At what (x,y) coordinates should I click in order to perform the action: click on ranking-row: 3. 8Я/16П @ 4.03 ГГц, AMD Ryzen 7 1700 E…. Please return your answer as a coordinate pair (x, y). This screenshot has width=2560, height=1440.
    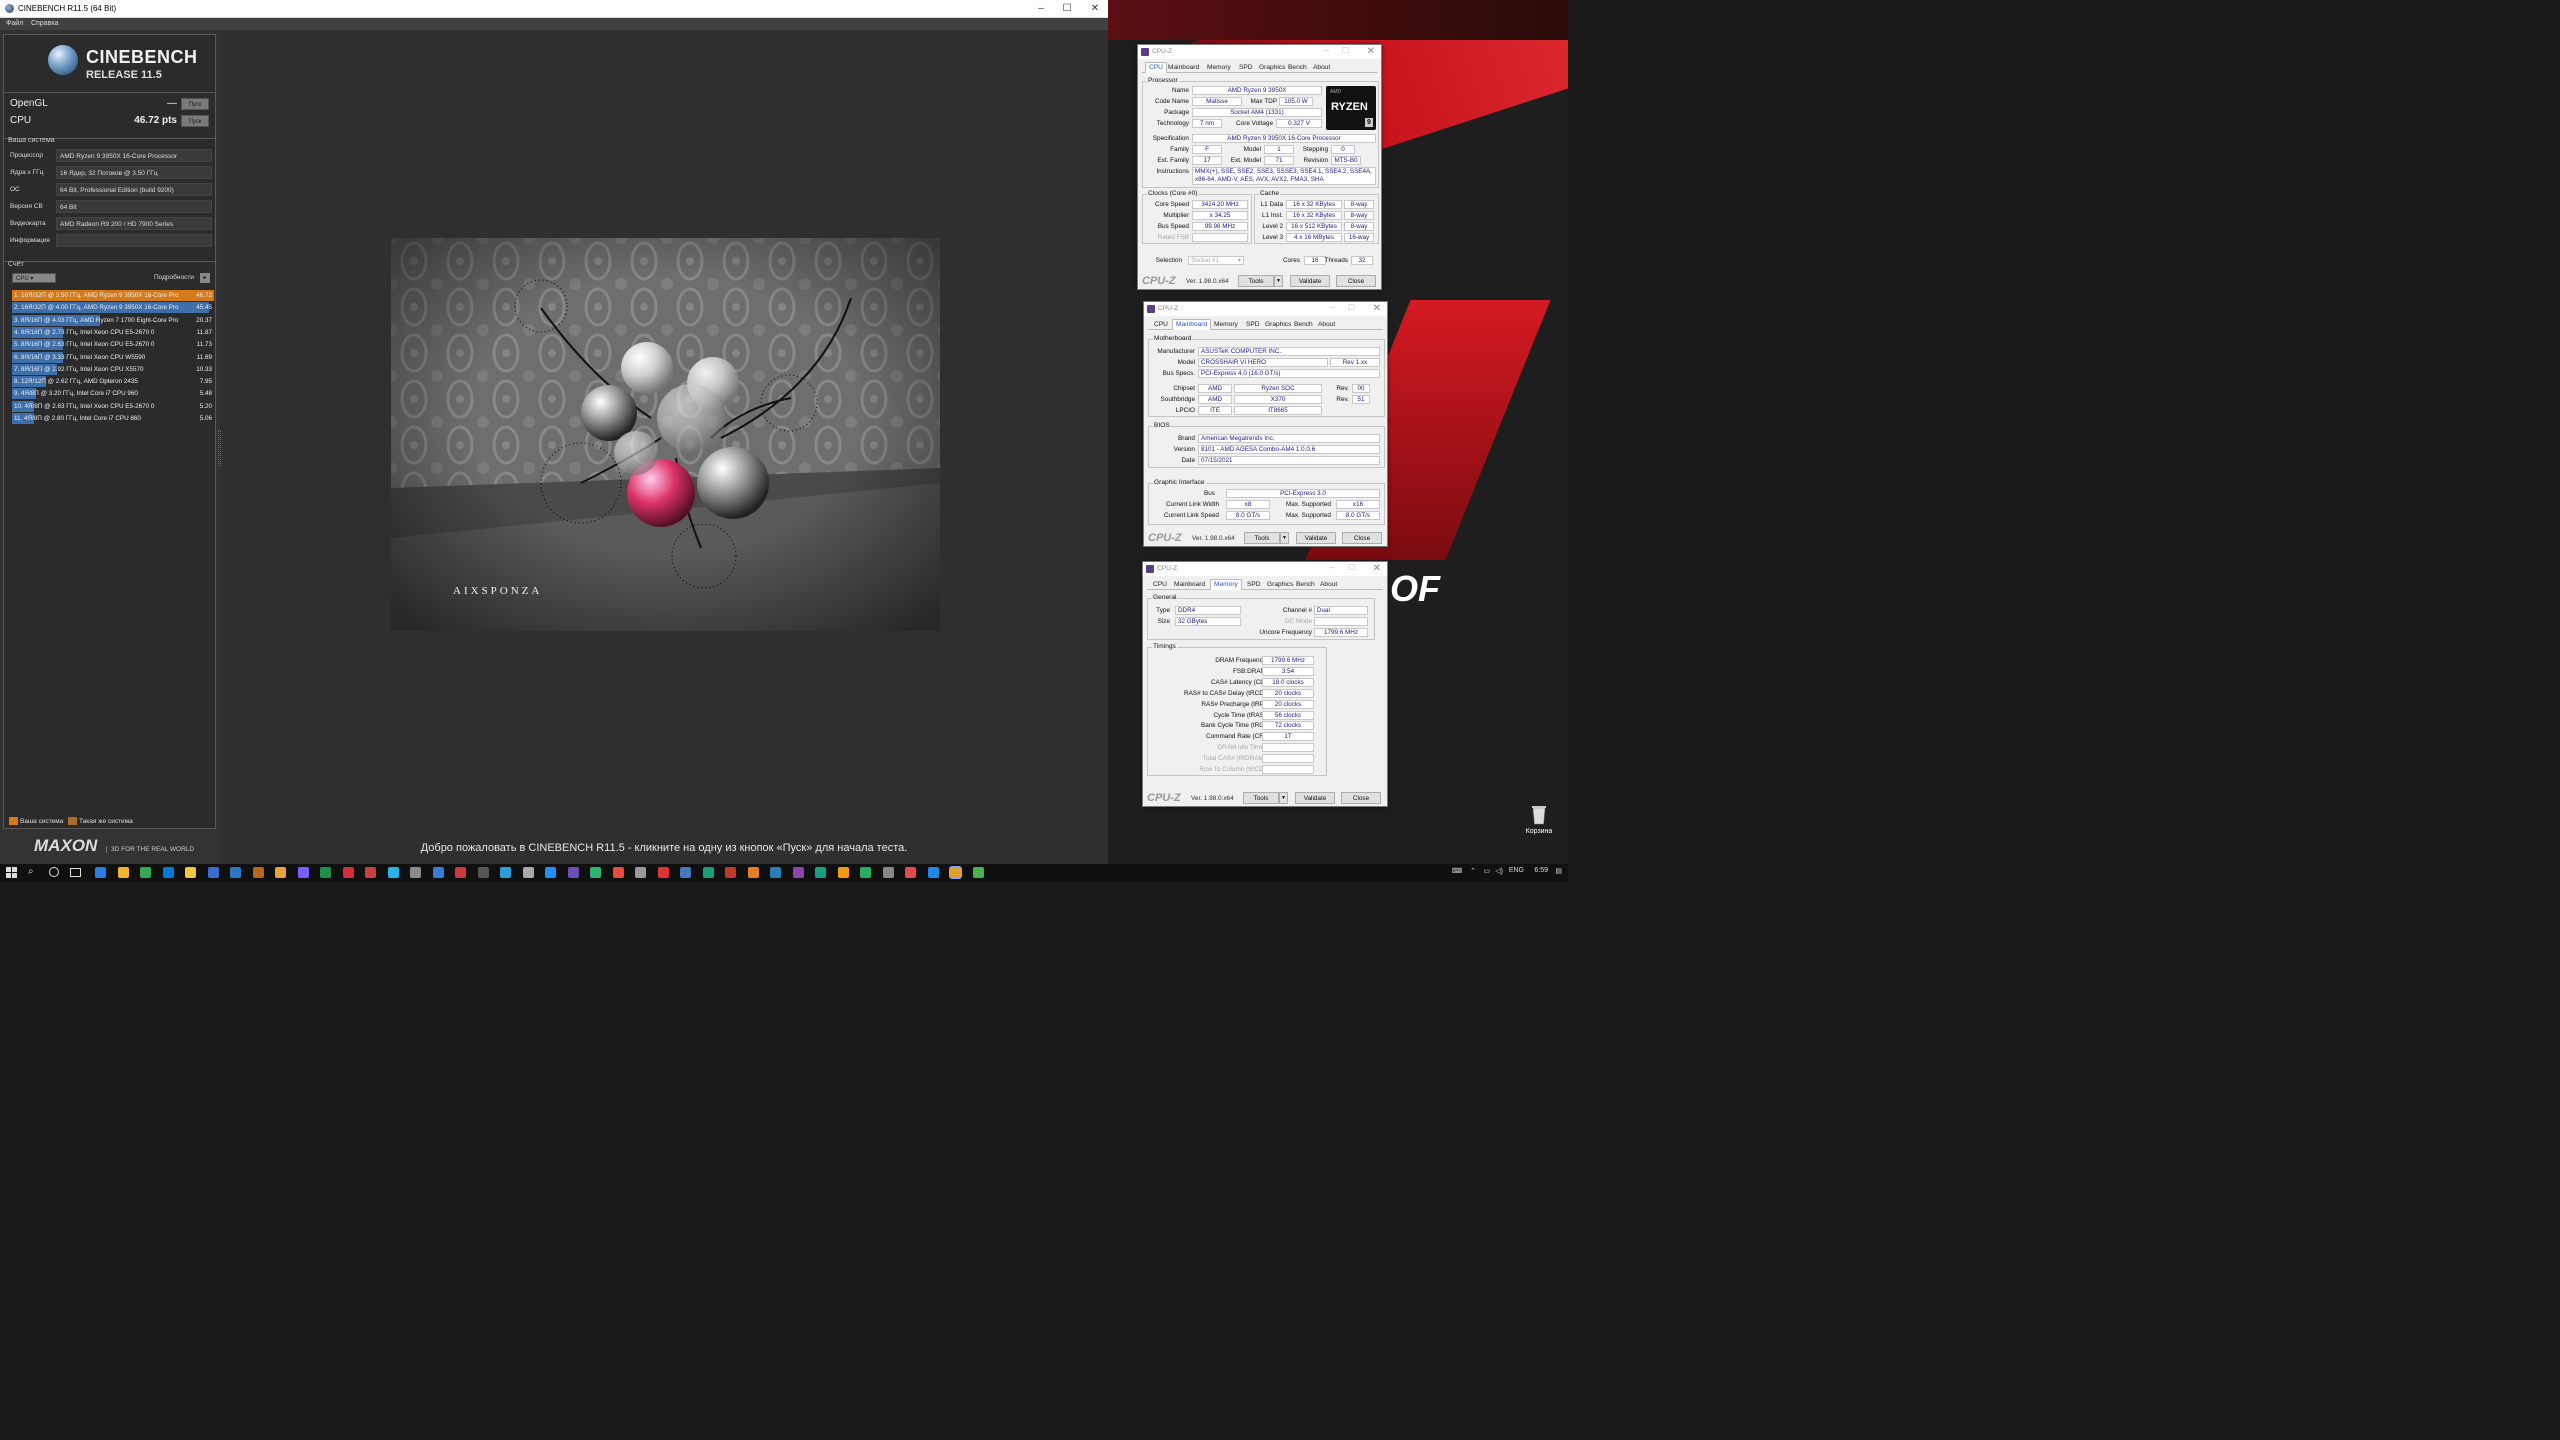
    Looking at the image, I should click on (113, 320).